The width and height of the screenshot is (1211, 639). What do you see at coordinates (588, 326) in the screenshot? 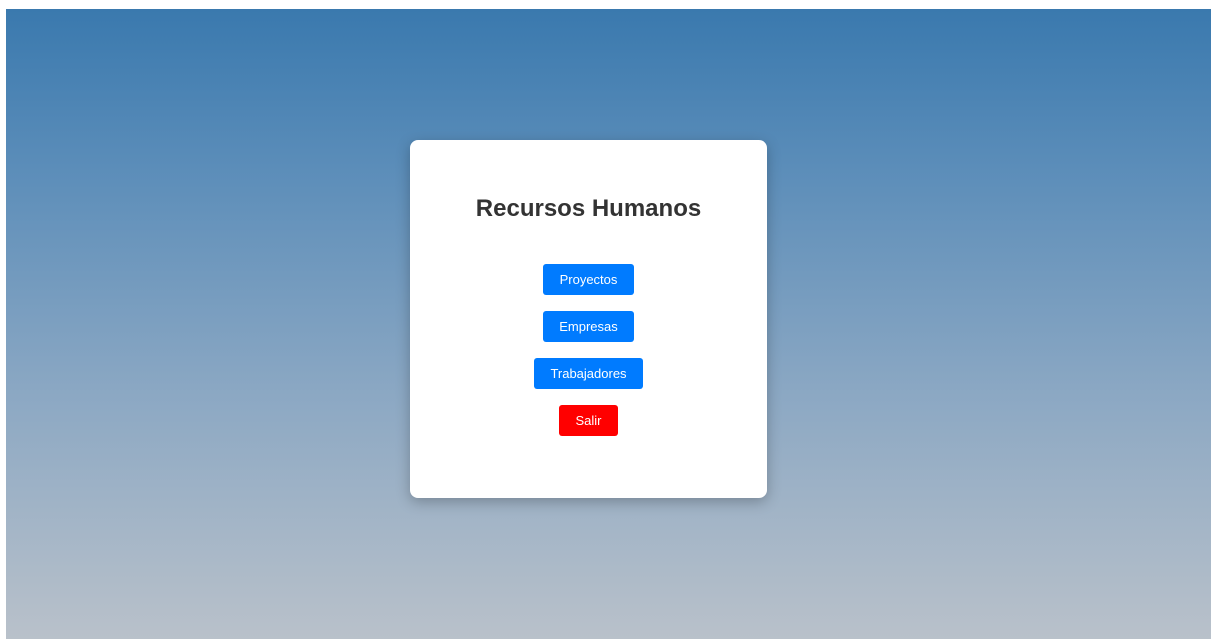
I see `empresas-button: Empresas` at bounding box center [588, 326].